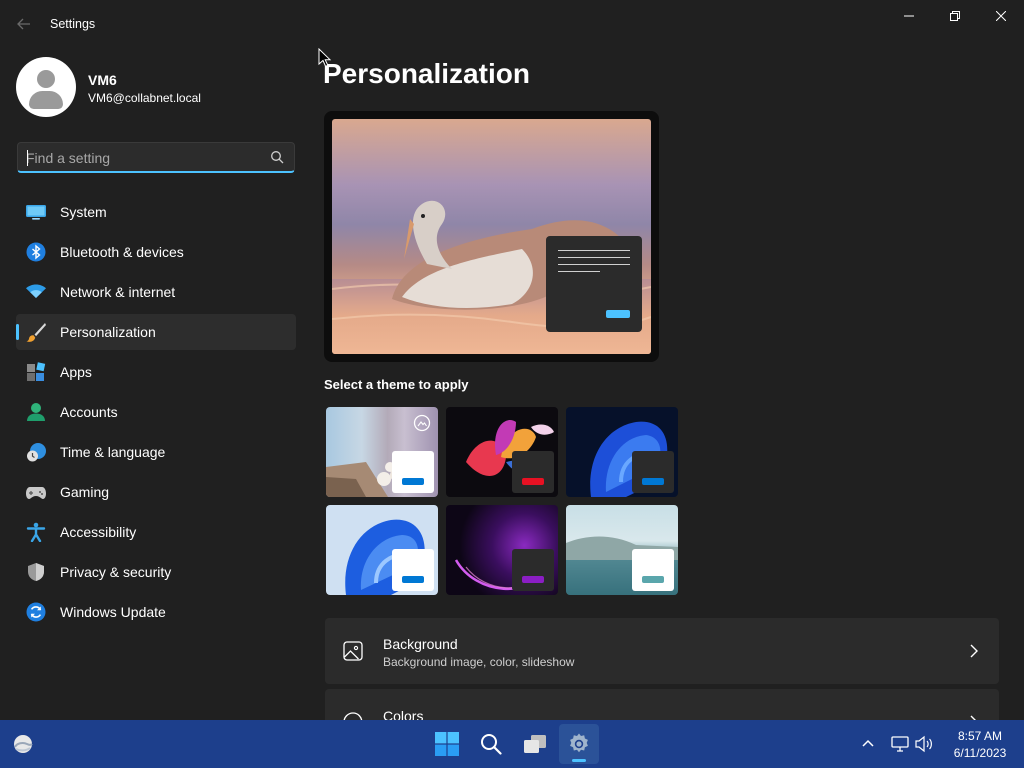 The height and width of the screenshot is (768, 1024). I want to click on sidebar-item-accounts: Accounts, so click(156, 412).